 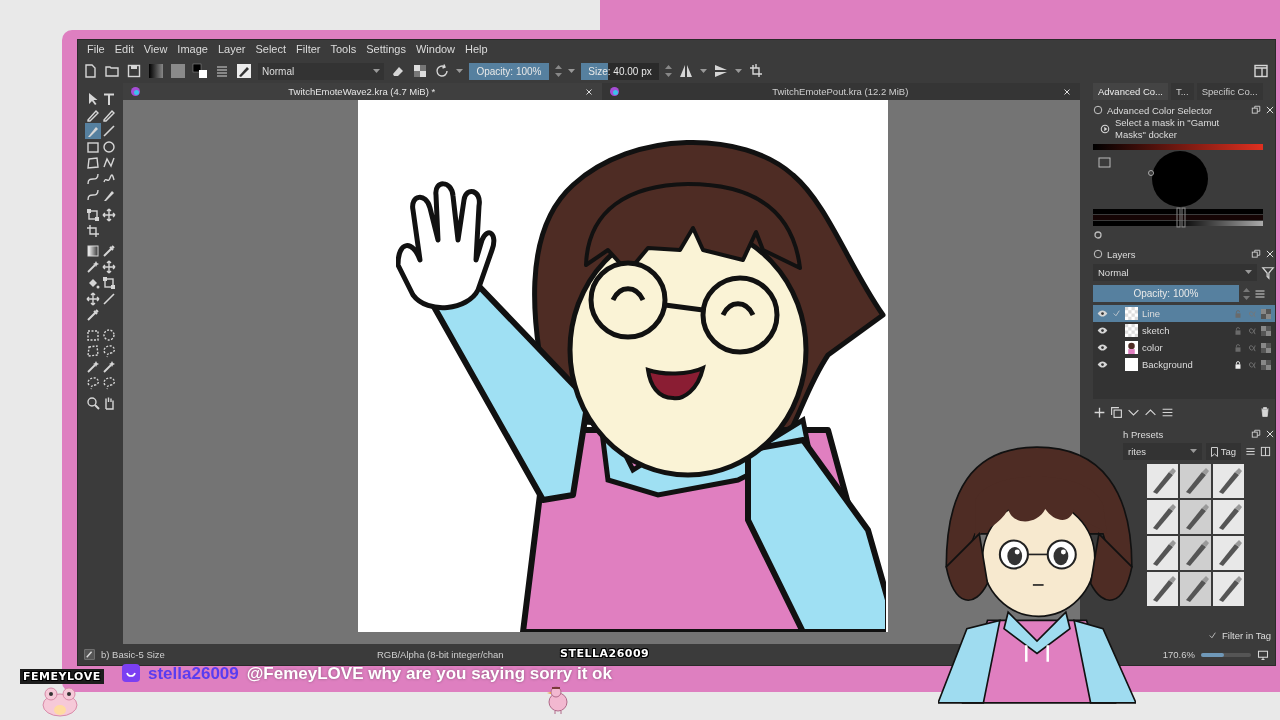 What do you see at coordinates (108, 147) in the screenshot?
I see `ellipse-icon` at bounding box center [108, 147].